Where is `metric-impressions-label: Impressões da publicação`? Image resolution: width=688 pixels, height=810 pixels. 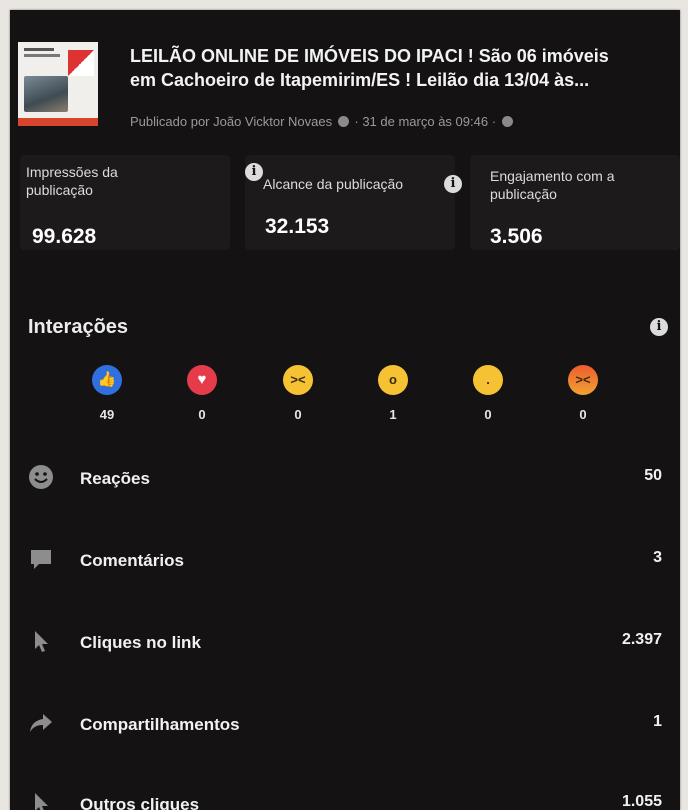
metric-impressions-label: Impressões da publicação is located at coordinates (72, 181).